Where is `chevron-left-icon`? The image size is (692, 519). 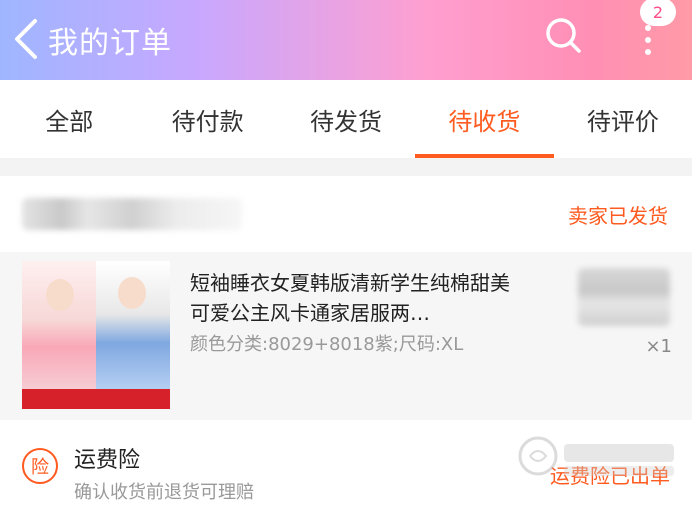 chevron-left-icon is located at coordinates (26, 39).